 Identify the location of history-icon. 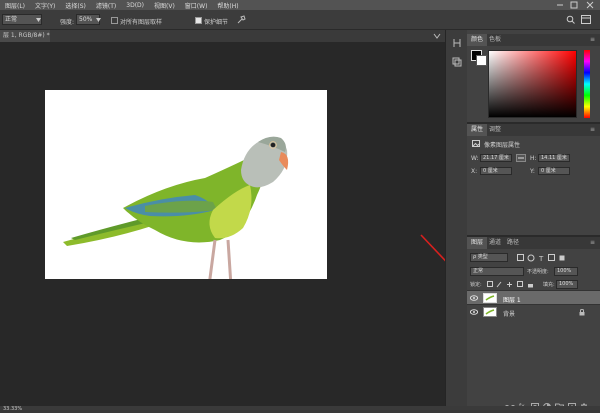
(457, 43).